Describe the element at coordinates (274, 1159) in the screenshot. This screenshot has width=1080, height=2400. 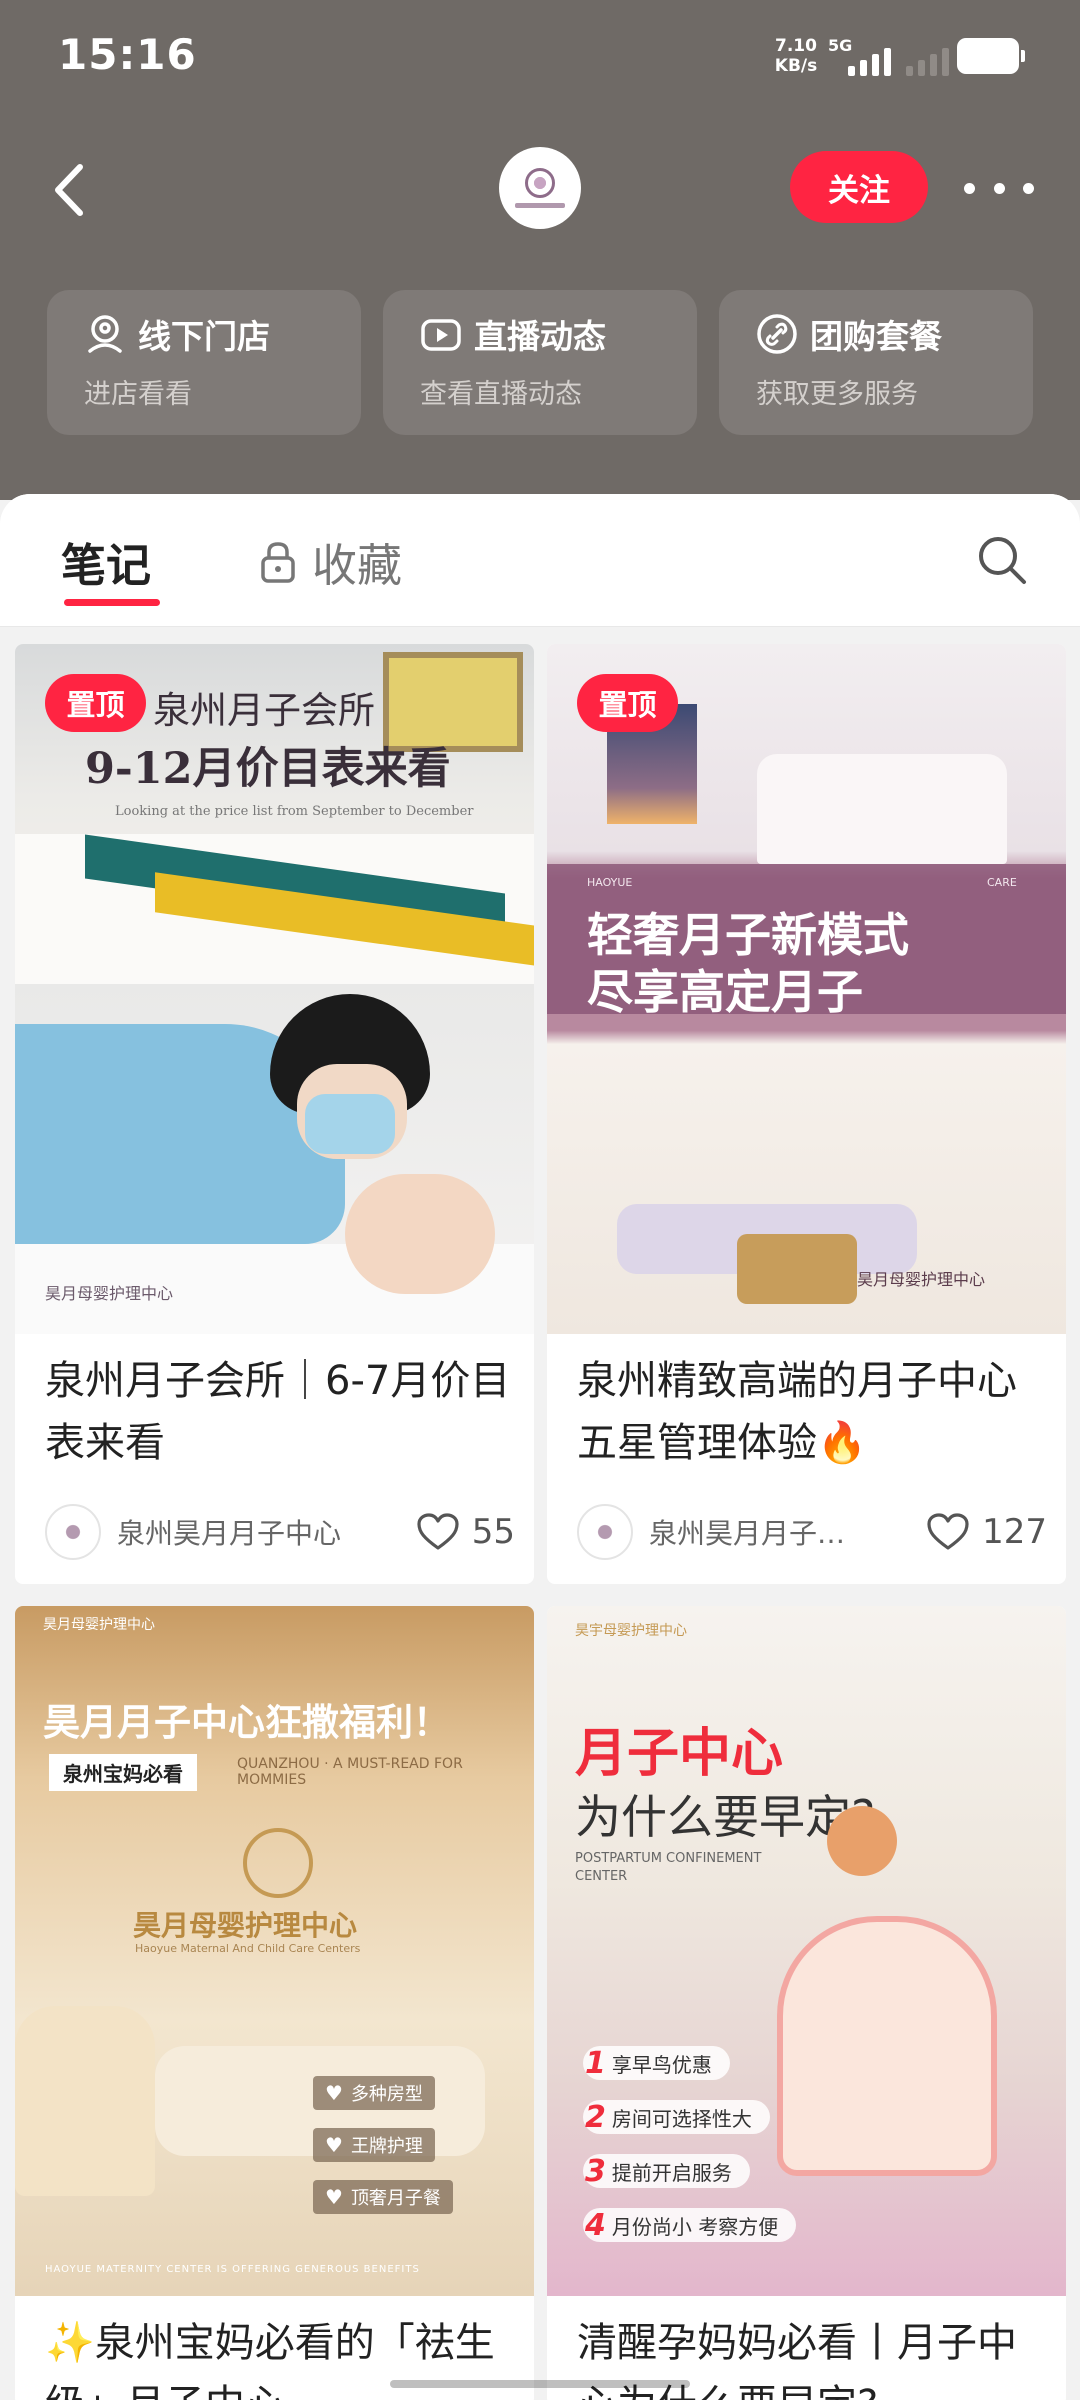
I see `cover-nurse-baby-photo: 昊月母婴护理中心` at that location.